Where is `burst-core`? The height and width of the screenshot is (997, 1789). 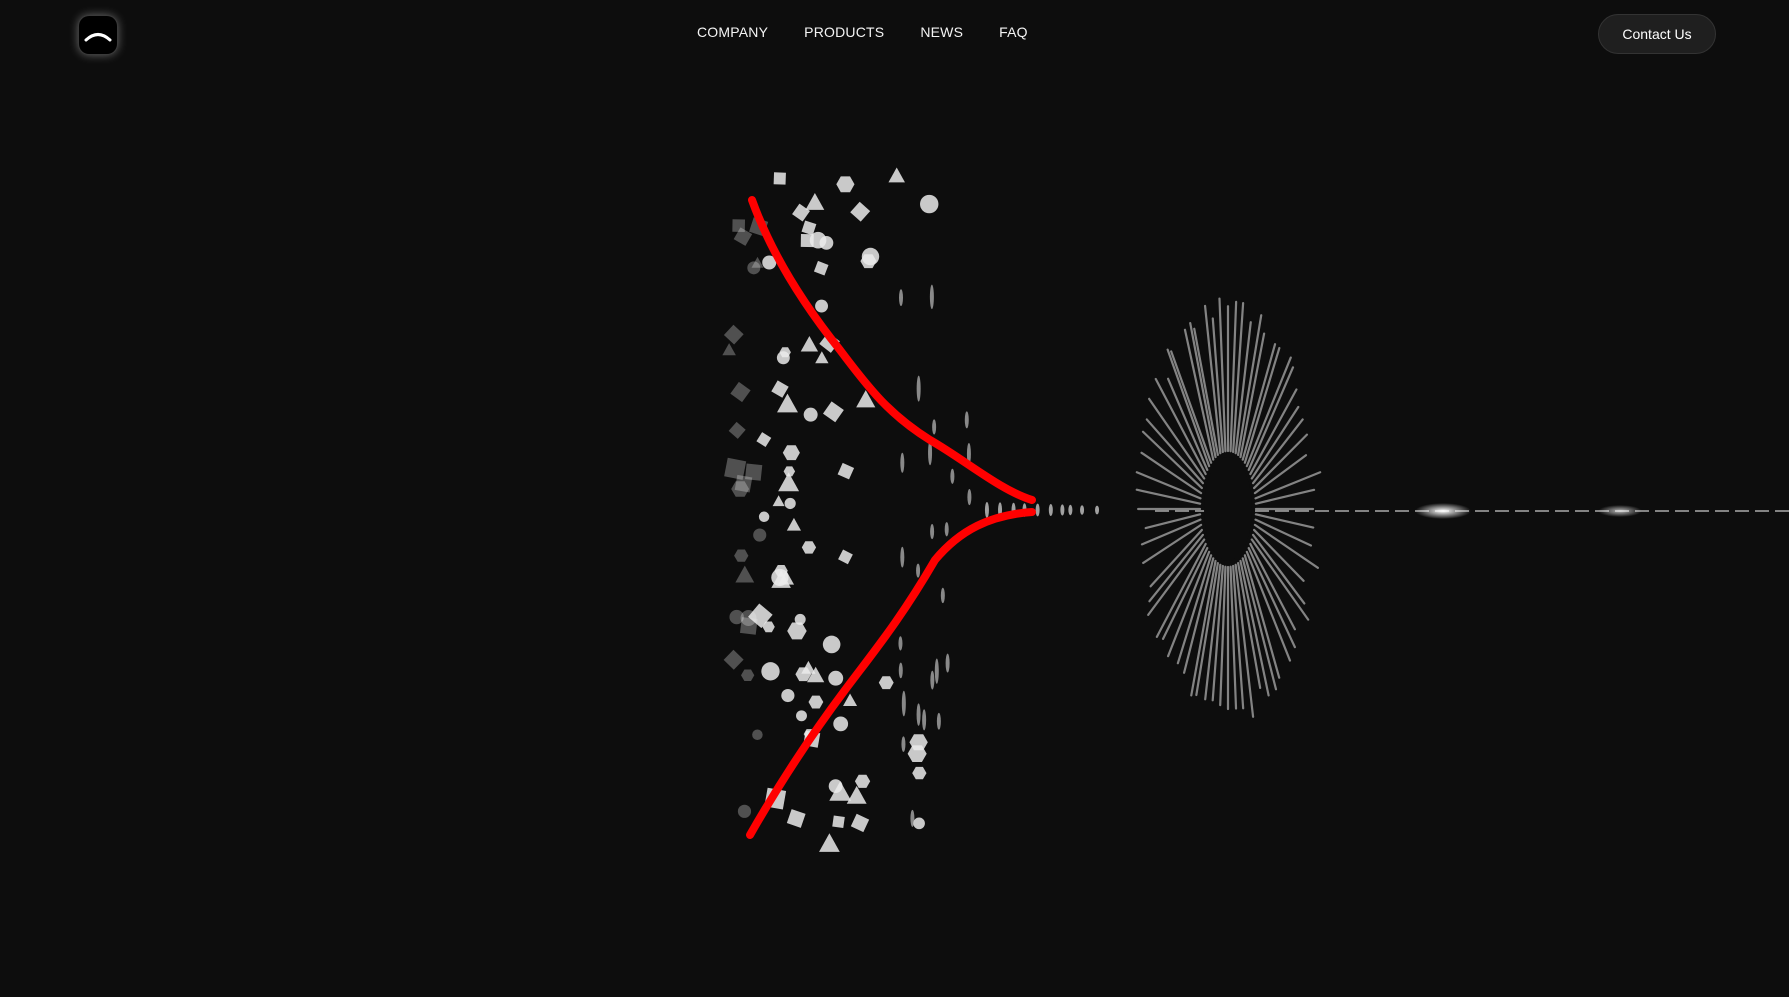 burst-core is located at coordinates (1228, 509).